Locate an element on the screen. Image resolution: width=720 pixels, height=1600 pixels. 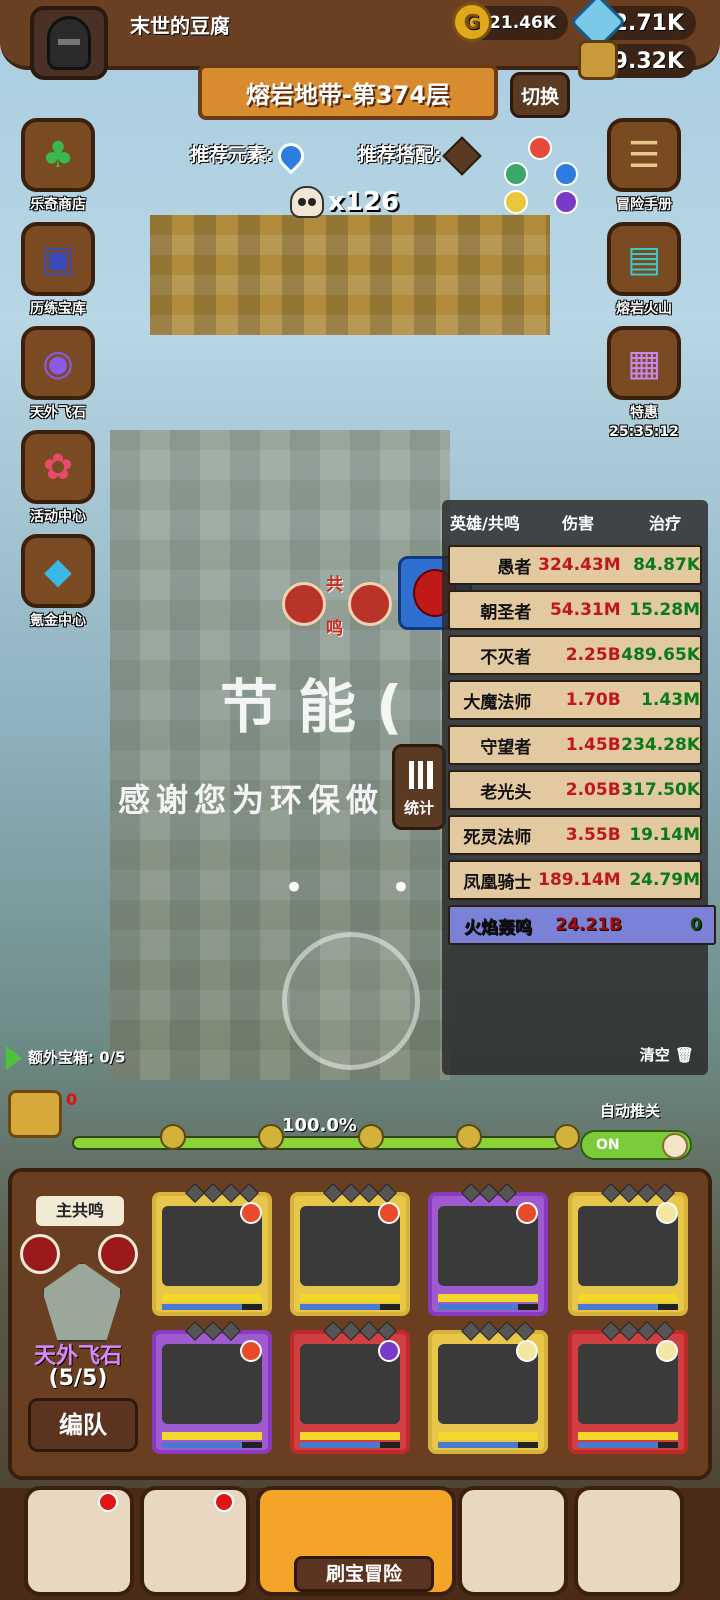
side-button-label: 熔岩火山 is located at coordinates (644, 309).